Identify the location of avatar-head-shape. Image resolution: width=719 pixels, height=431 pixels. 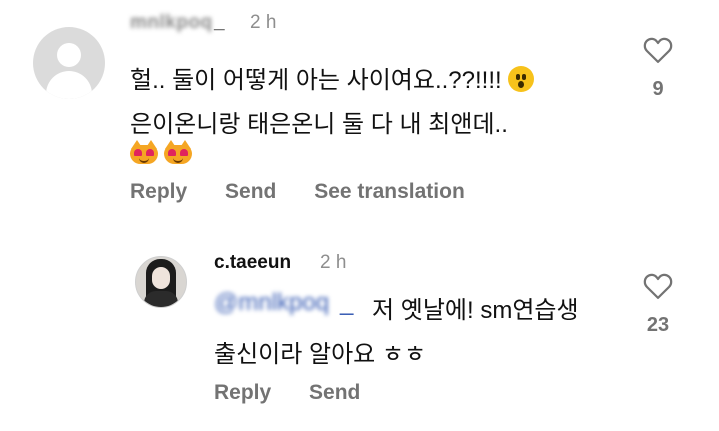
(69, 55).